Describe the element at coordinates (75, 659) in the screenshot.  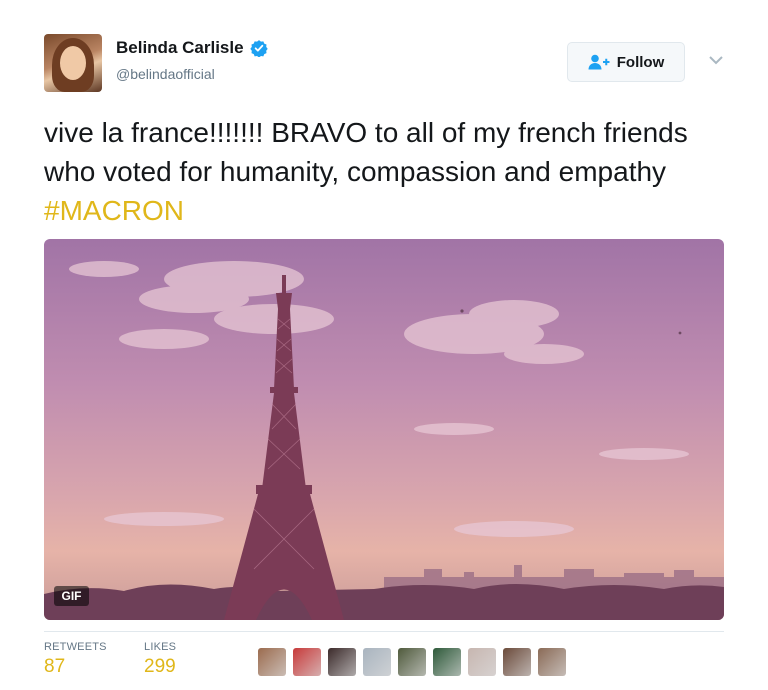
I see `retweets-stat: RETWEETS 87` at that location.